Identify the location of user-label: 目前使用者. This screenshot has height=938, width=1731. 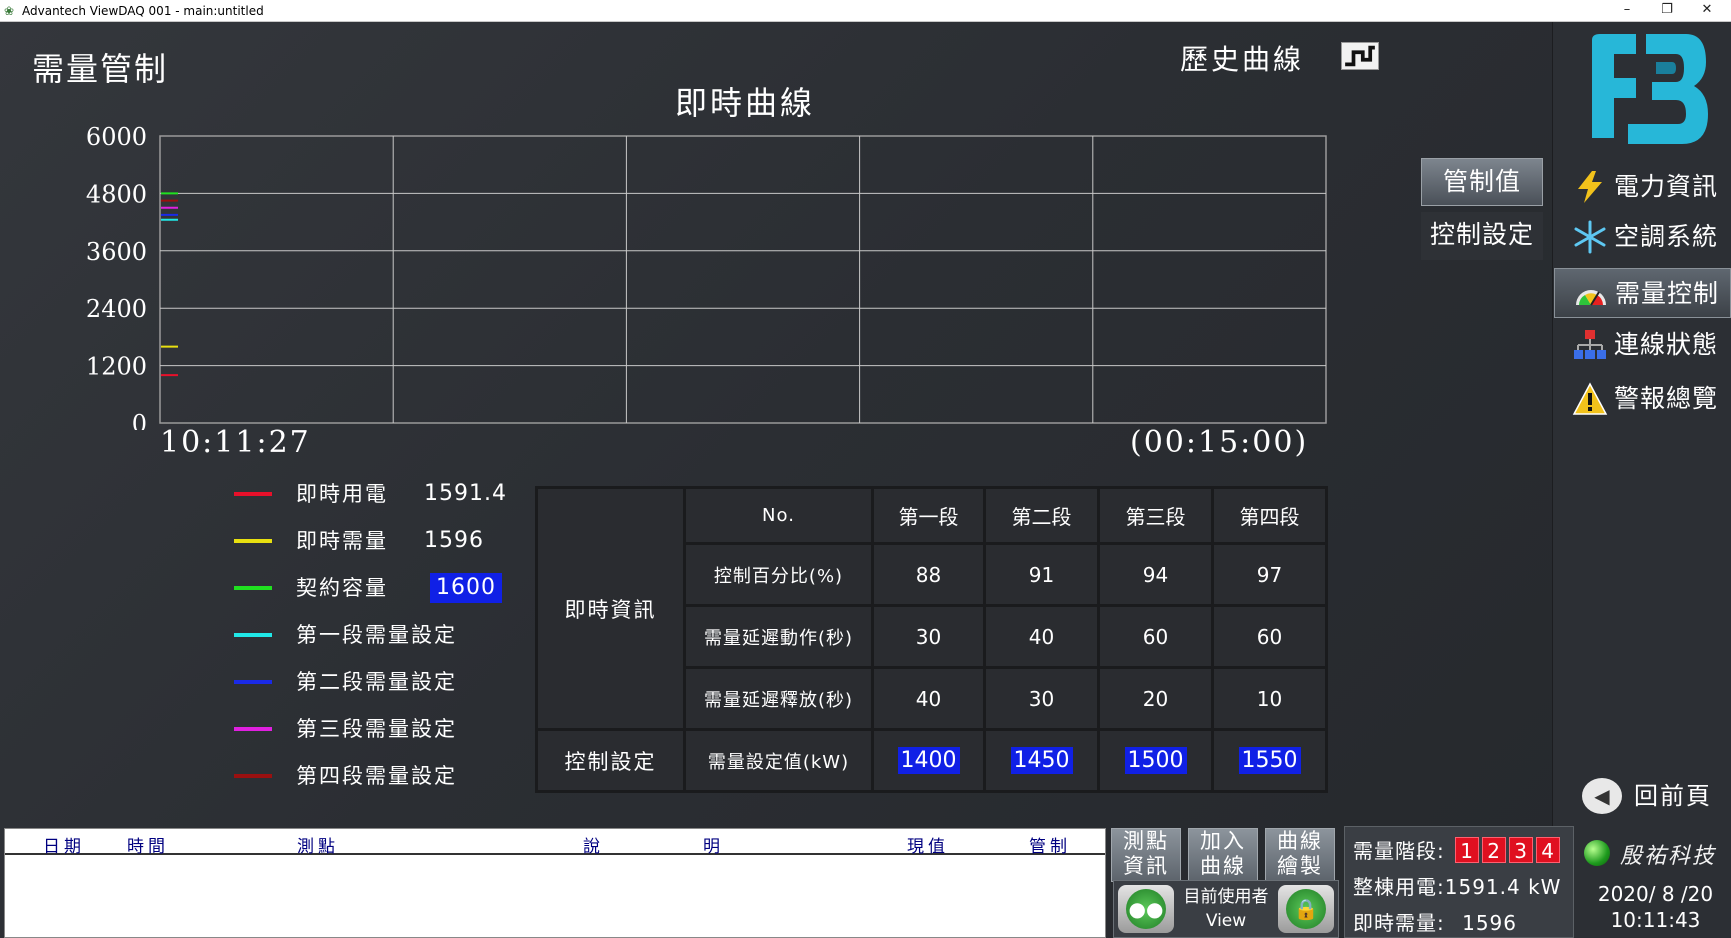
(1226, 897).